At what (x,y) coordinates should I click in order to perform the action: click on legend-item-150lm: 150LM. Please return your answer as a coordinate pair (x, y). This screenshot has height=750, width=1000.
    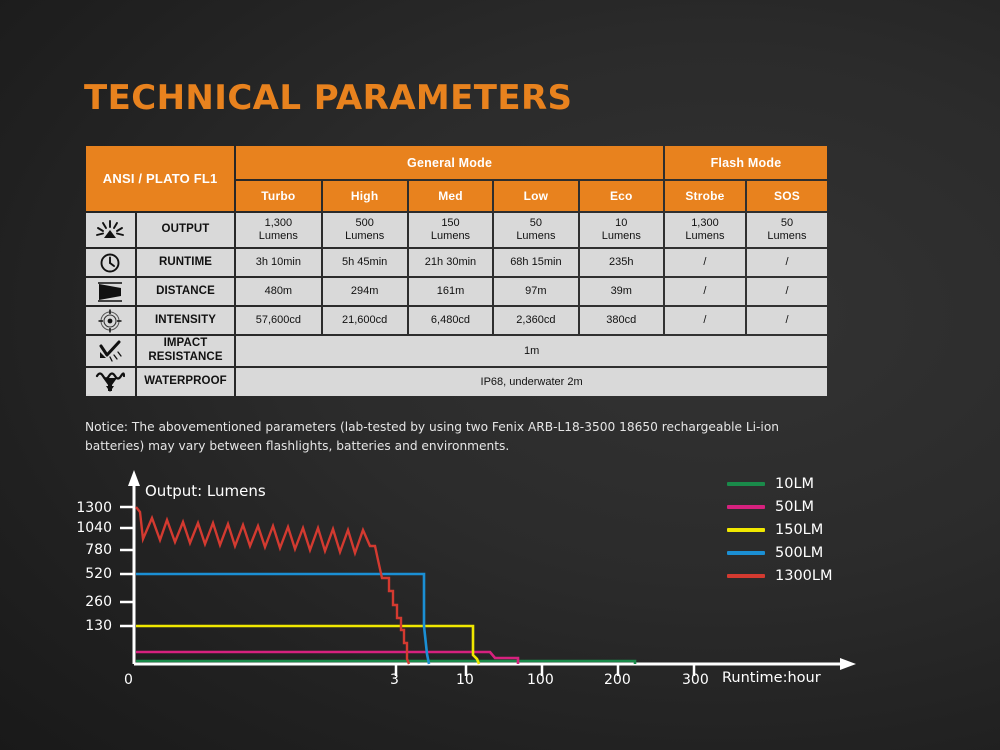
    Looking at the image, I should click on (775, 530).